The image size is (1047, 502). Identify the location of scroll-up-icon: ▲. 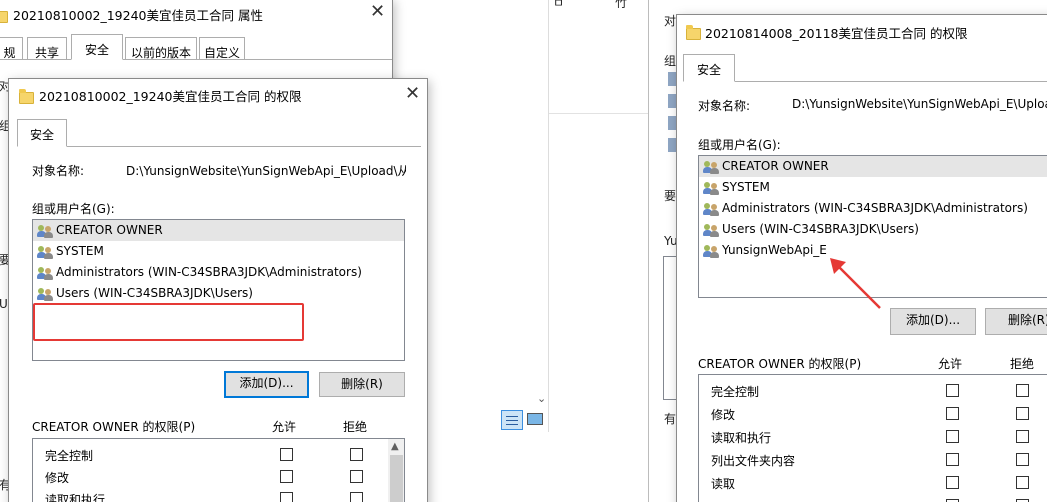
(395, 446).